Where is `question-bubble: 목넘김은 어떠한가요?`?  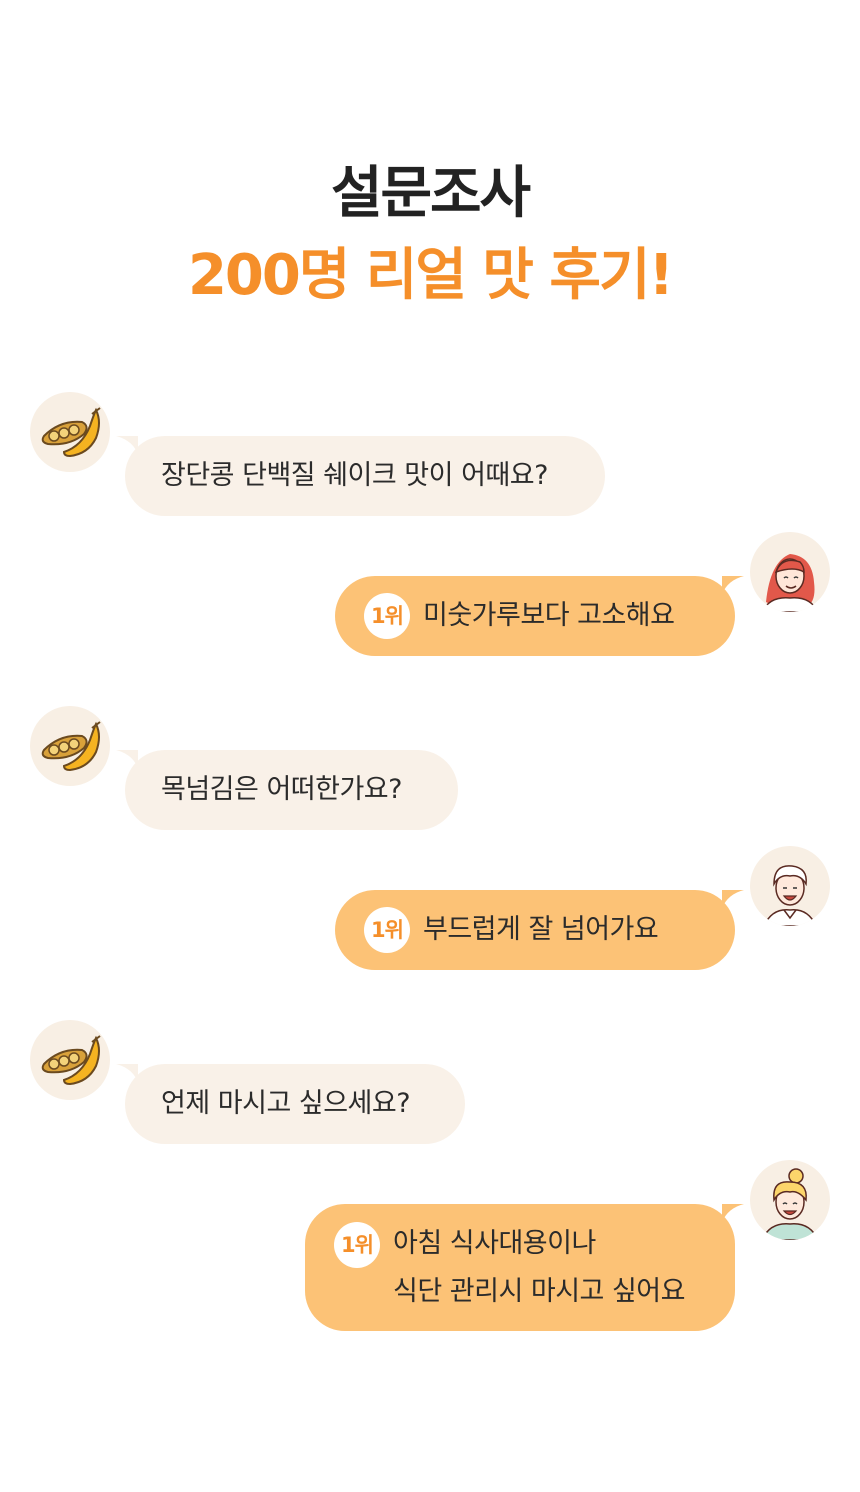
question-bubble: 목넘김은 어떠한가요? is located at coordinates (291, 790).